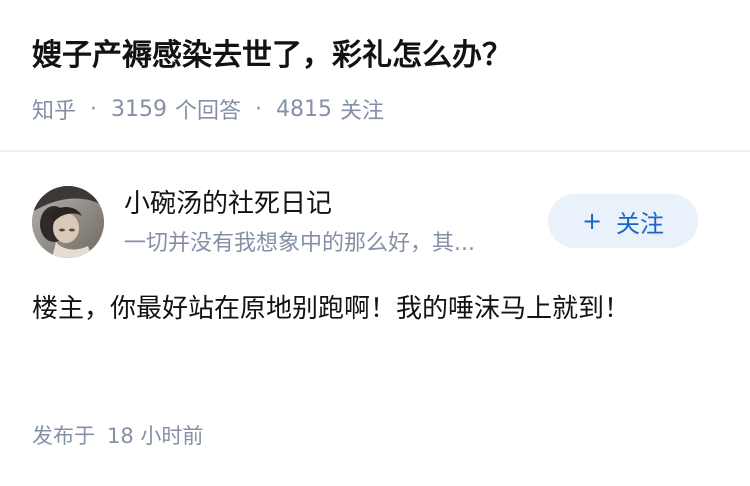  I want to click on publish-time: 发布于 18 小时前, so click(117, 435).